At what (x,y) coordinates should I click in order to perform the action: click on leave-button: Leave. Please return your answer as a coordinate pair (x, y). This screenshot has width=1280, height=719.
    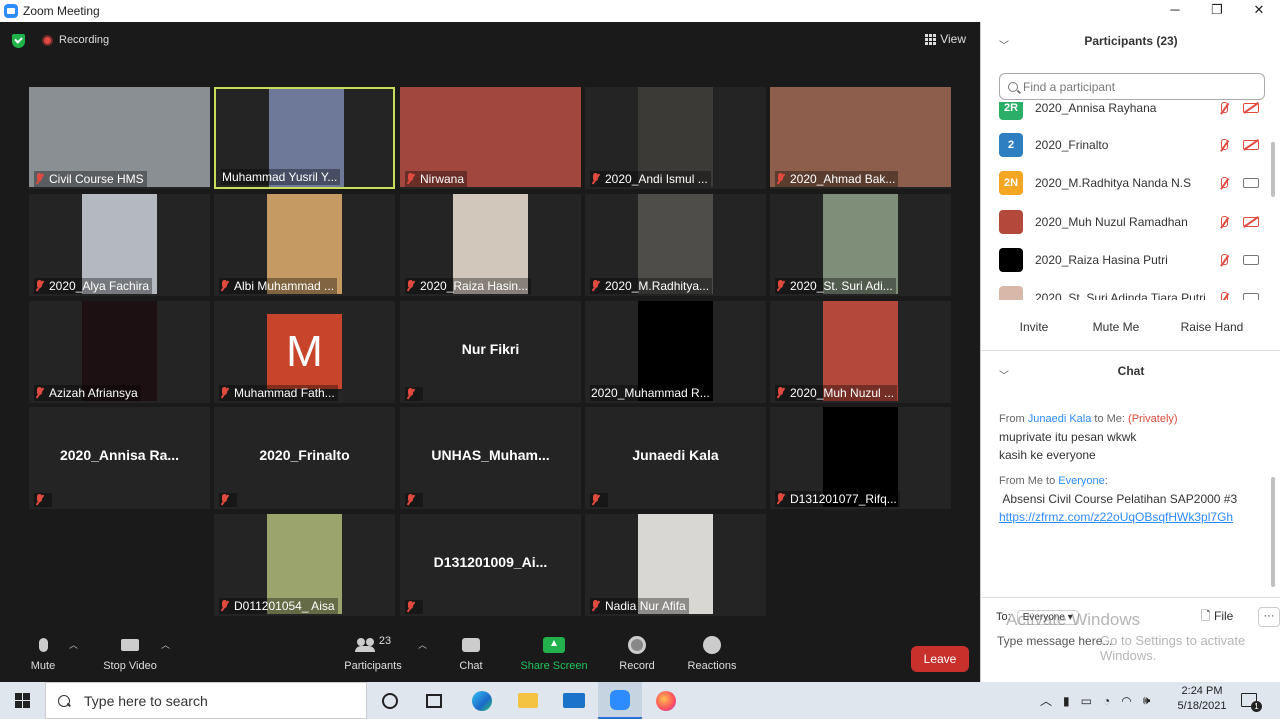
    Looking at the image, I should click on (940, 659).